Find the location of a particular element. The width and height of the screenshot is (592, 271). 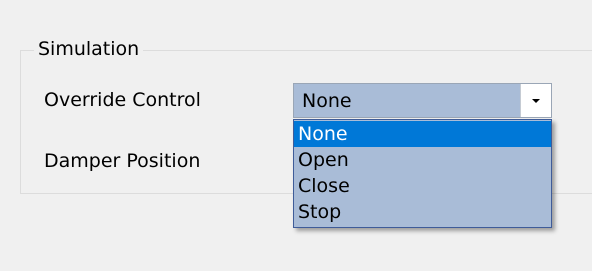

dropdown-option-open: Open is located at coordinates (422, 160).